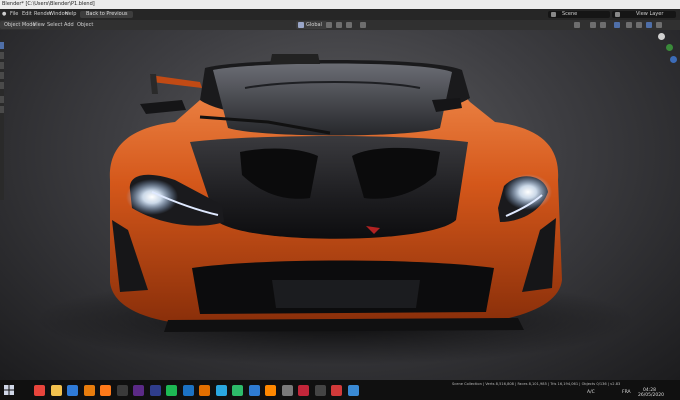 This screenshot has height=400, width=680. What do you see at coordinates (9, 390) in the screenshot?
I see `windows-start-icon` at bounding box center [9, 390].